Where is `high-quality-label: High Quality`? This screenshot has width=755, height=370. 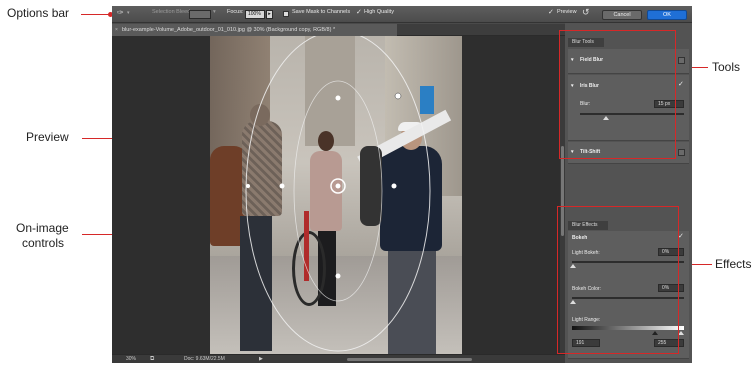 high-quality-label: High Quality is located at coordinates (379, 12).